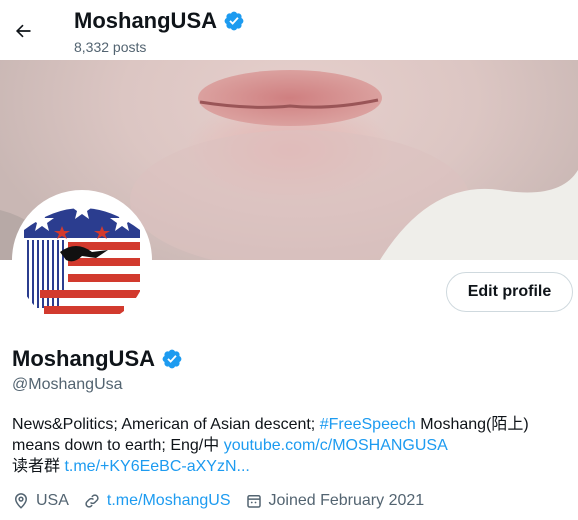  I want to click on location-pin-icon, so click(21, 501).